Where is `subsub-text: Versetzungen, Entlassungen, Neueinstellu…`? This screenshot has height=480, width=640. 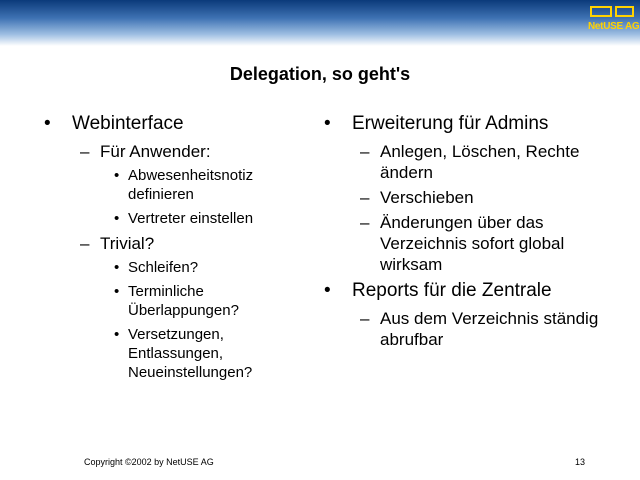
subsub-text: Versetzungen, Entlassungen, Neueinstellu… is located at coordinates (190, 353).